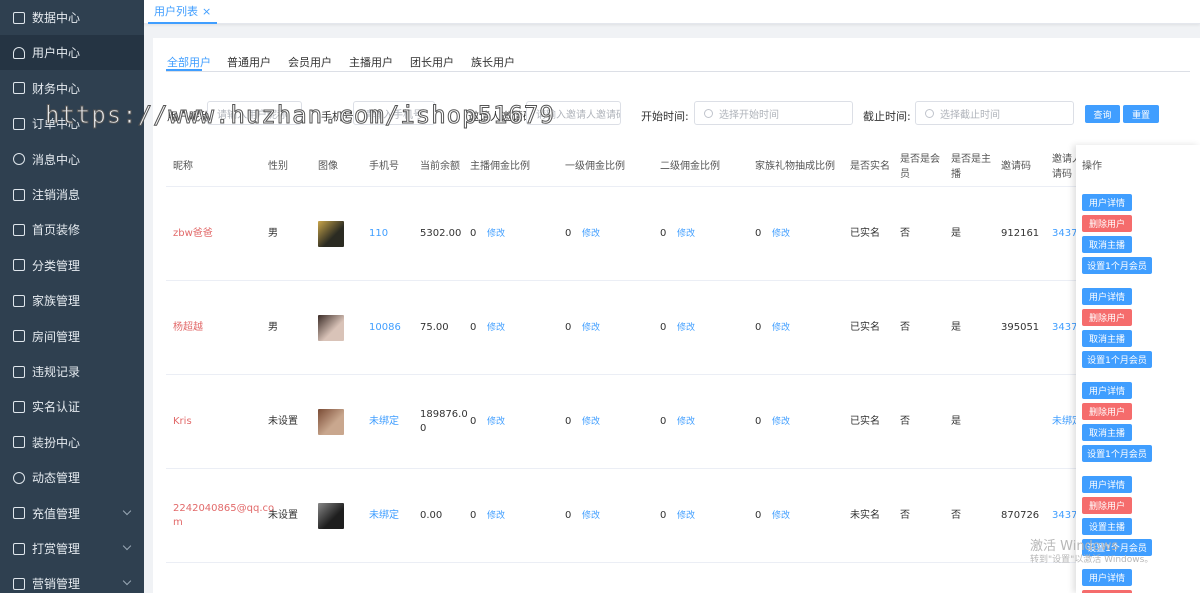 This screenshot has height=593, width=1200. What do you see at coordinates (19, 300) in the screenshot?
I see `group-icon` at bounding box center [19, 300].